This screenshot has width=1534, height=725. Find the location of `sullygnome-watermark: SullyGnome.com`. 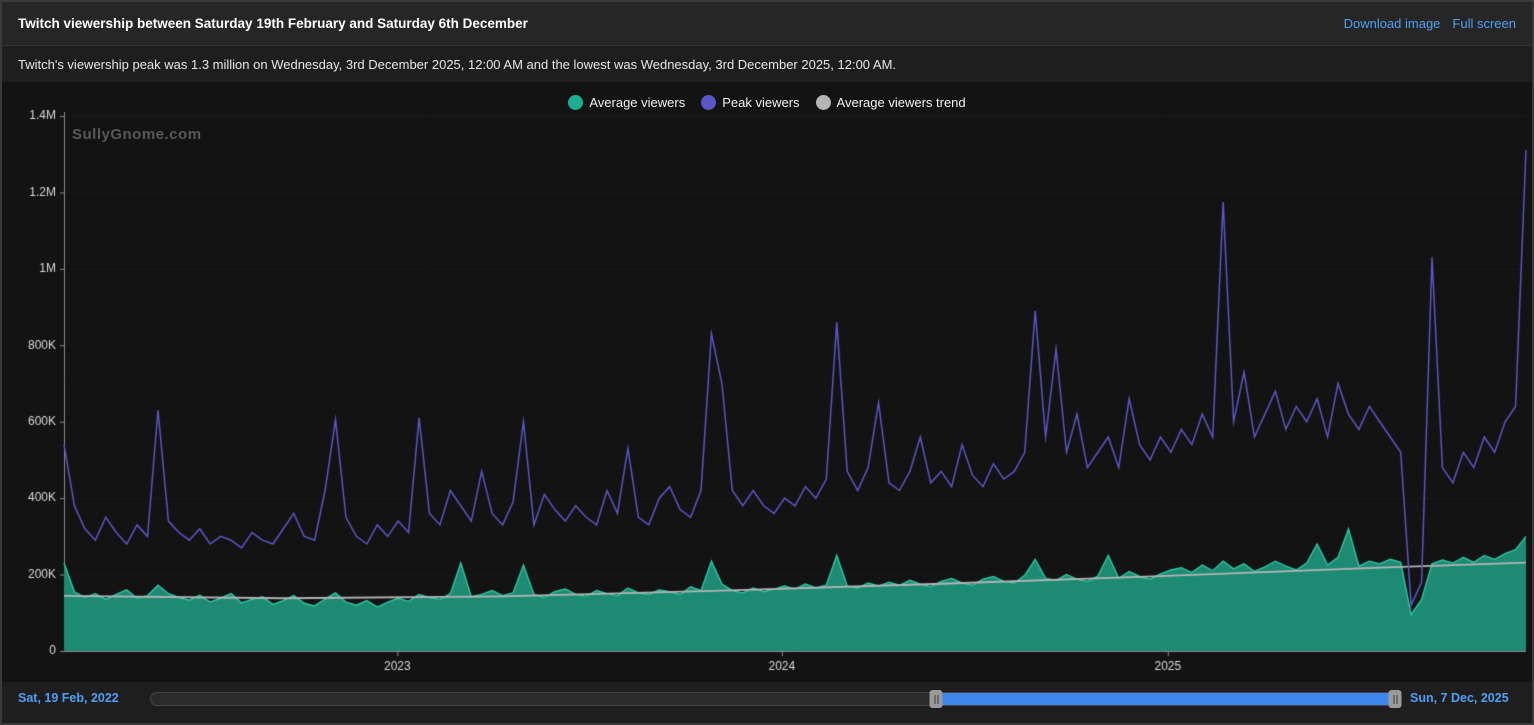

sullygnome-watermark: SullyGnome.com is located at coordinates (137, 134).